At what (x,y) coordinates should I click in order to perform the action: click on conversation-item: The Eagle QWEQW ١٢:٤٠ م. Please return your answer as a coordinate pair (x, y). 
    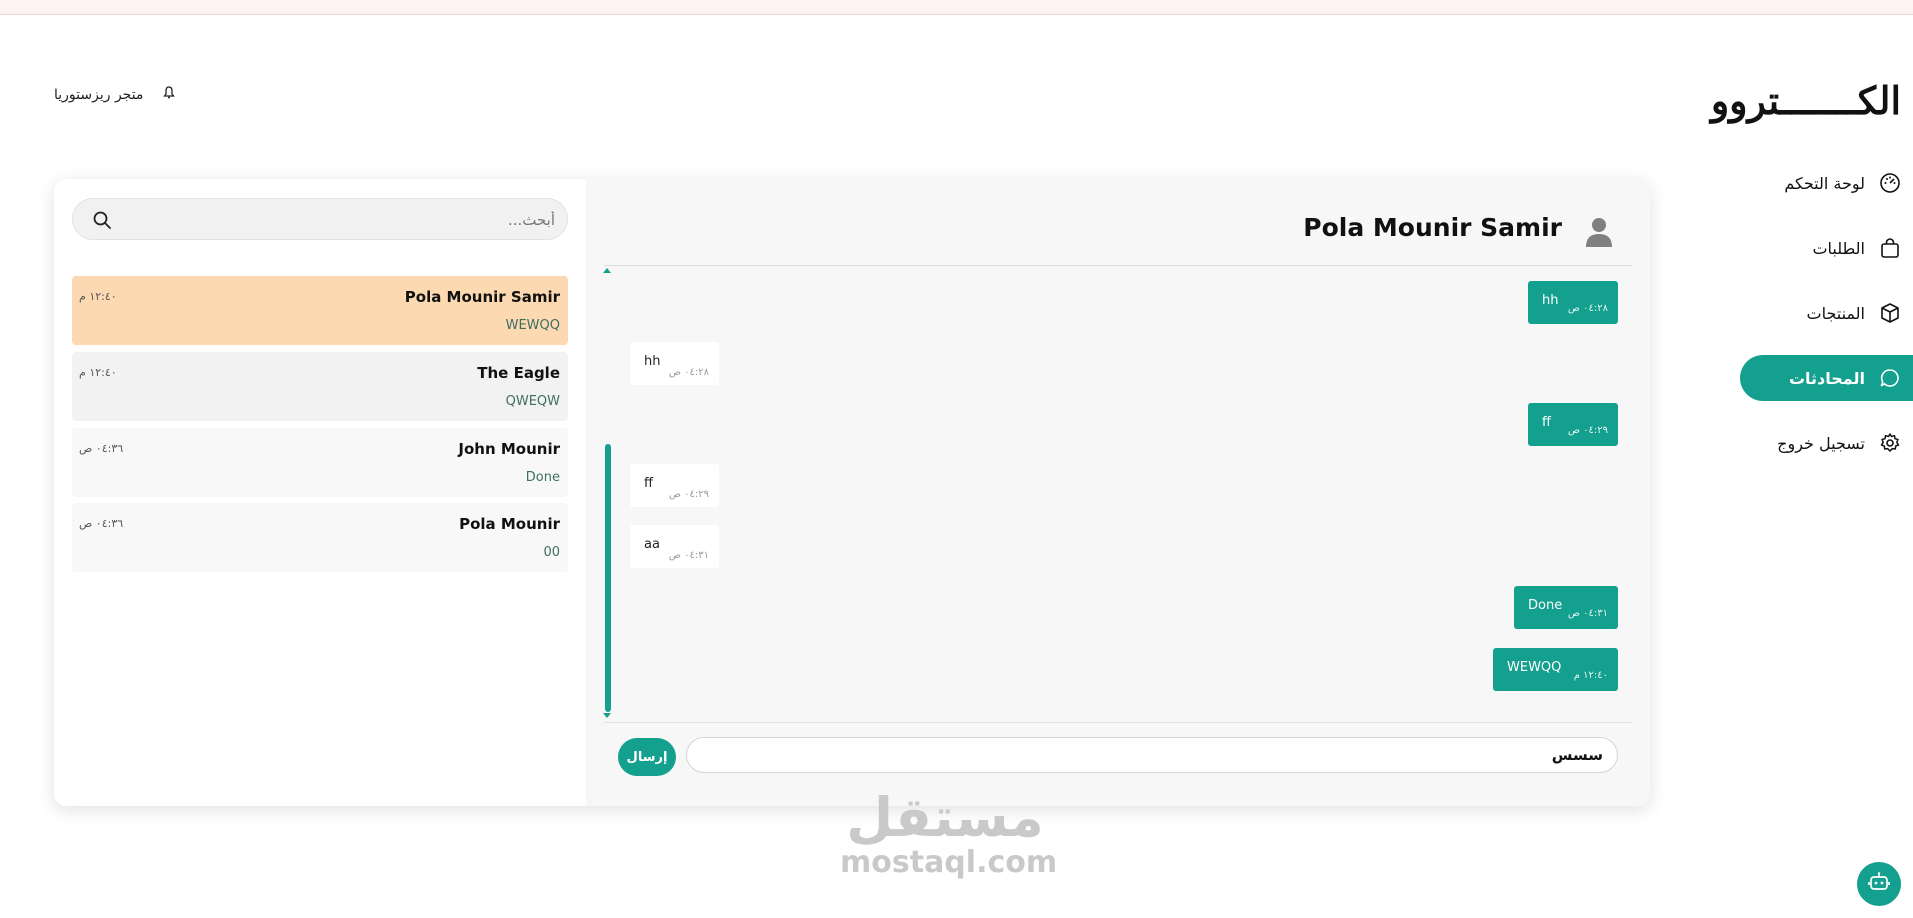
    Looking at the image, I should click on (320, 386).